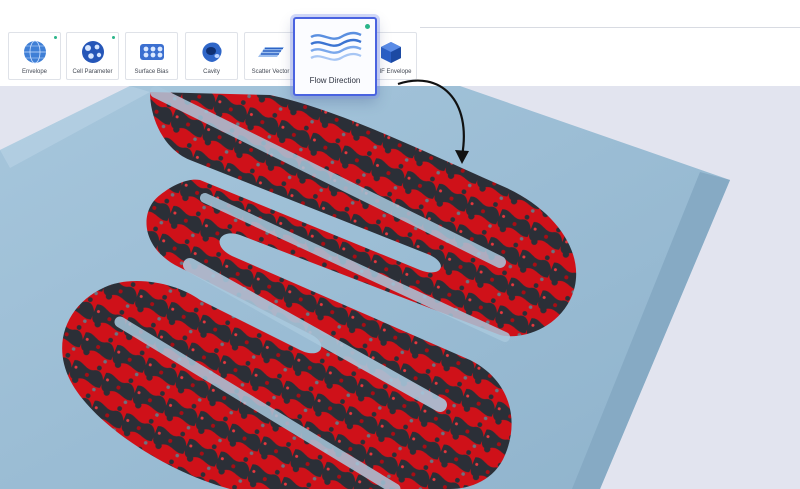 This screenshot has width=800, height=489. Describe the element at coordinates (390, 52) in the screenshot. I see `cube-icon` at that location.